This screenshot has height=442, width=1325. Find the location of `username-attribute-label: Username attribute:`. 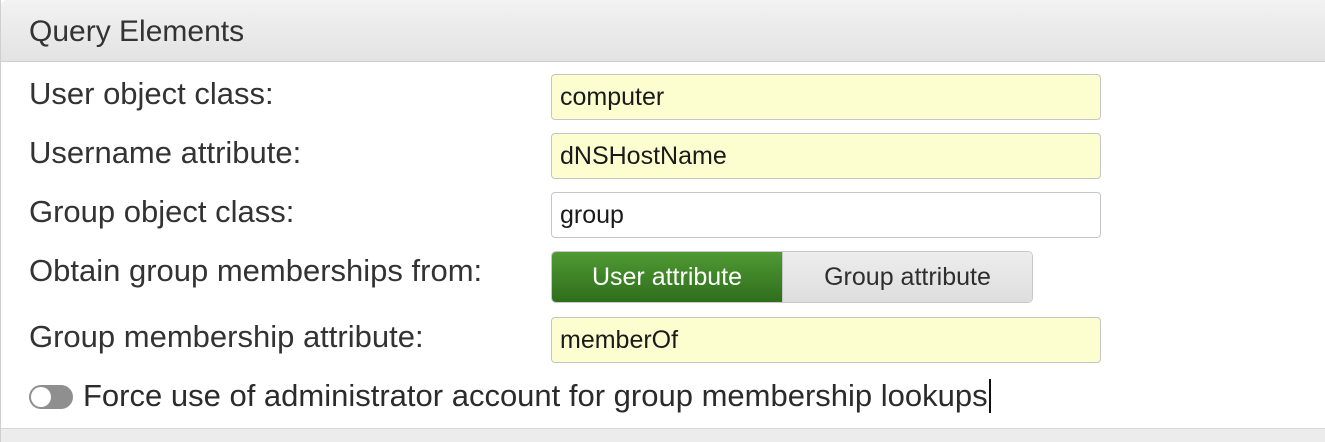

username-attribute-label: Username attribute: is located at coordinates (165, 152).